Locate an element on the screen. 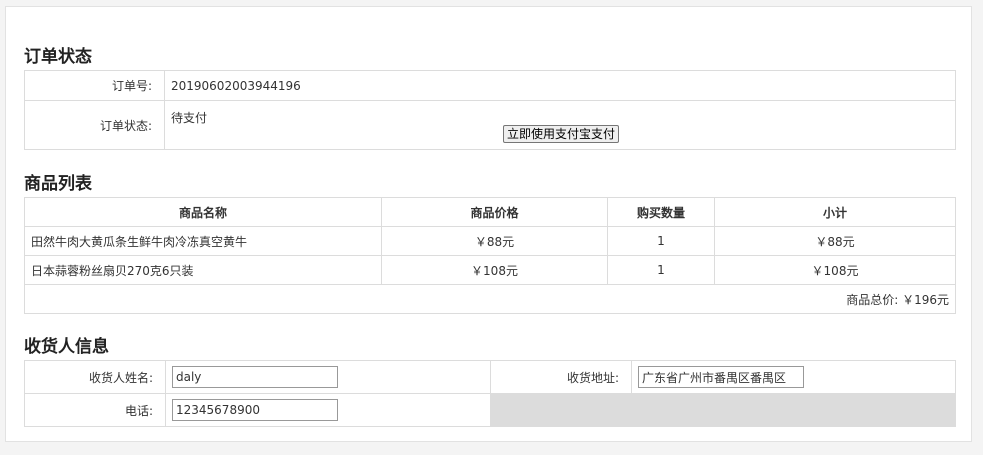 The height and width of the screenshot is (455, 983). receiver-name-input is located at coordinates (255, 377).